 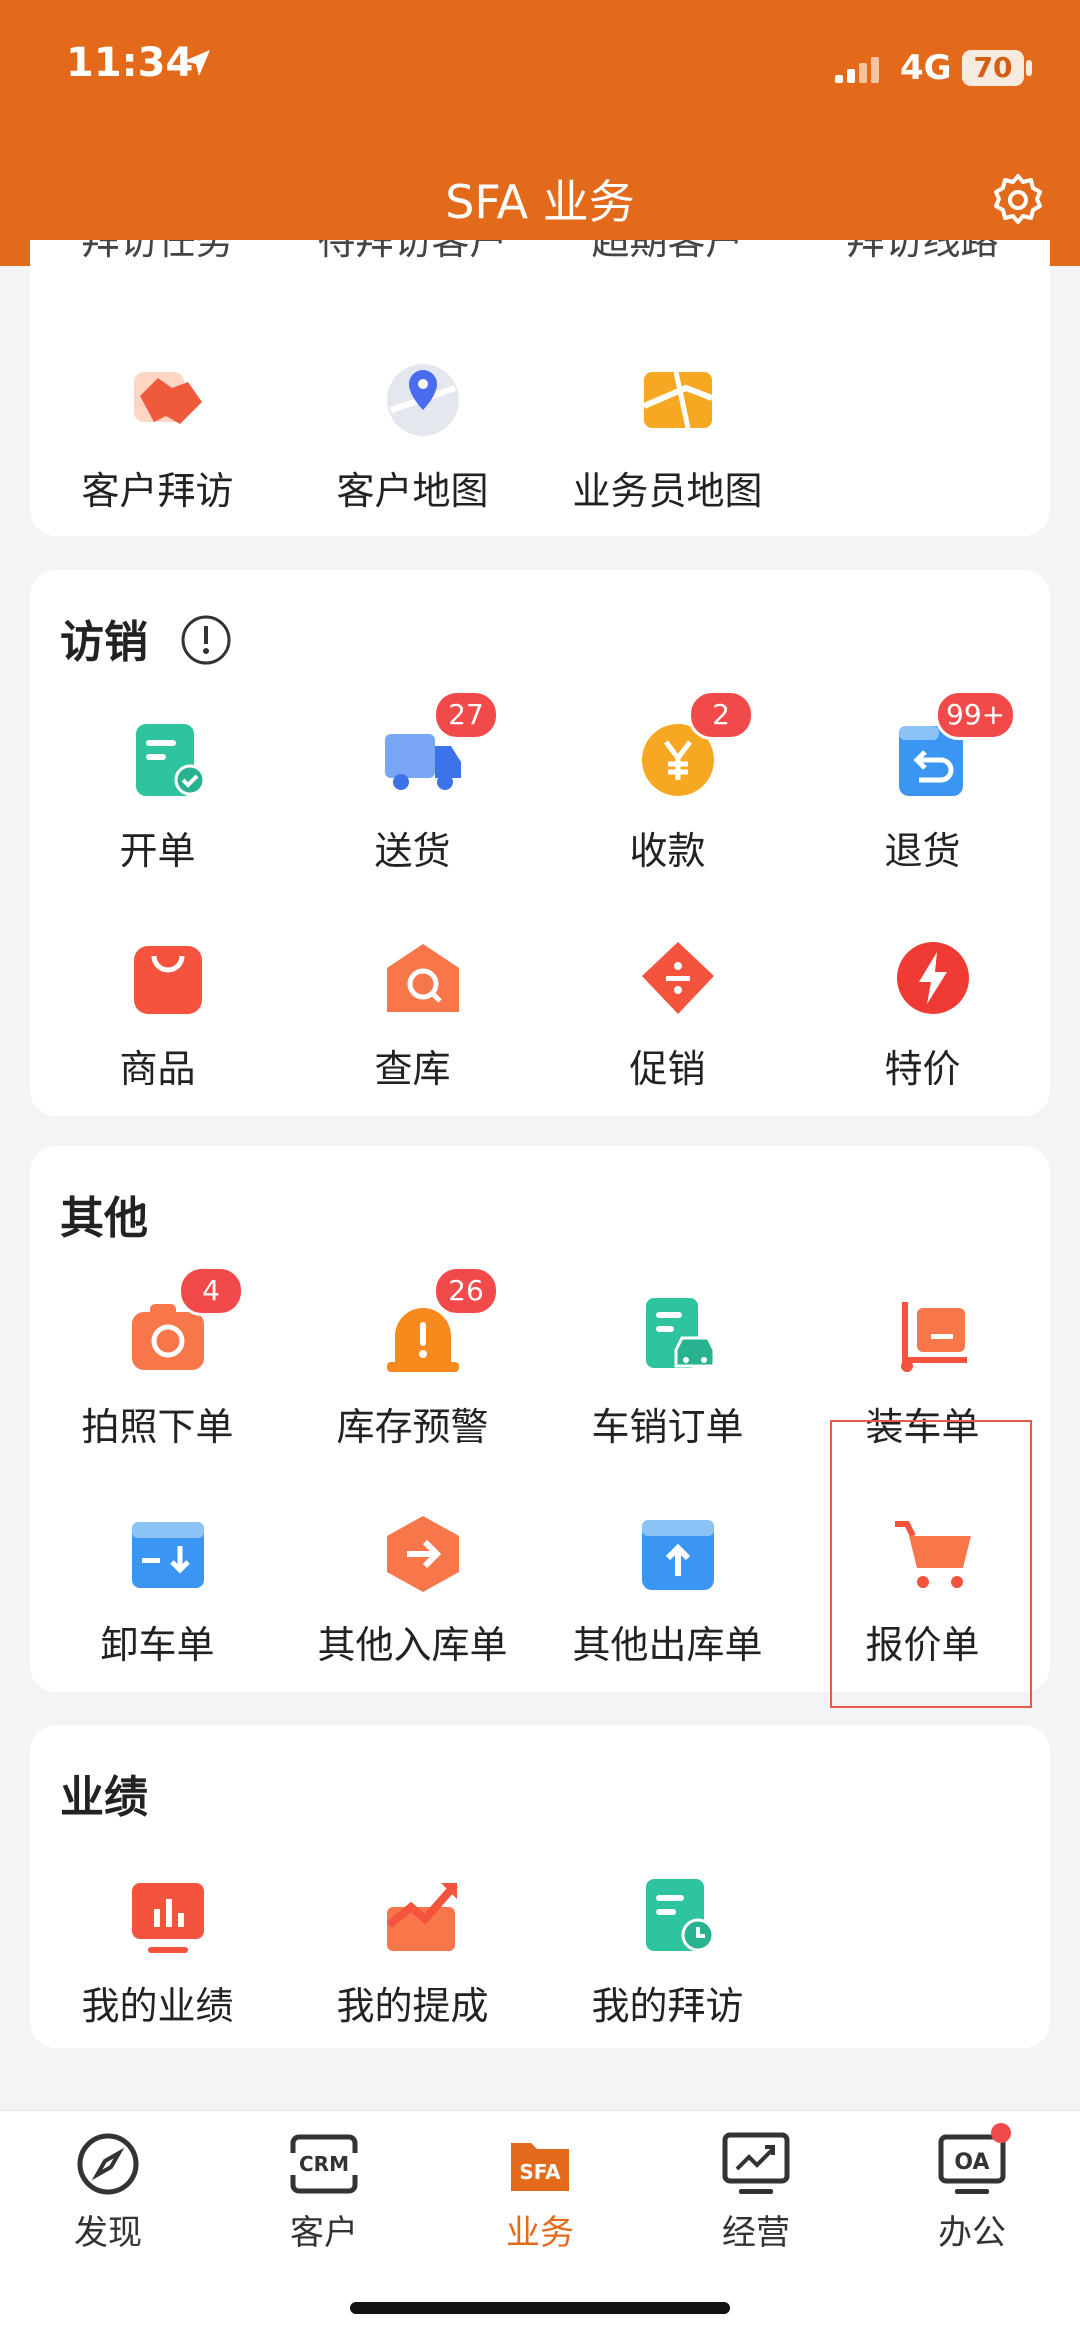 I want to click on map-icon, so click(x=678, y=400).